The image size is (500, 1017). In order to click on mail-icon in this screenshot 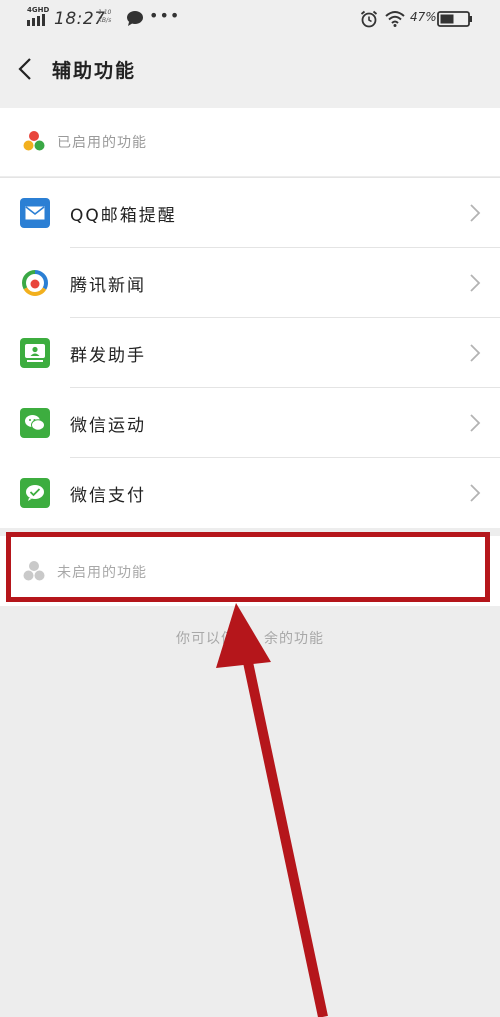, I will do `click(35, 213)`.